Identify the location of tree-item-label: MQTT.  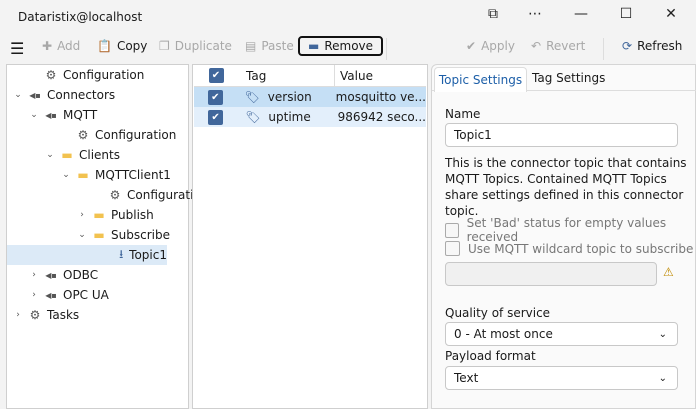
(80, 115).